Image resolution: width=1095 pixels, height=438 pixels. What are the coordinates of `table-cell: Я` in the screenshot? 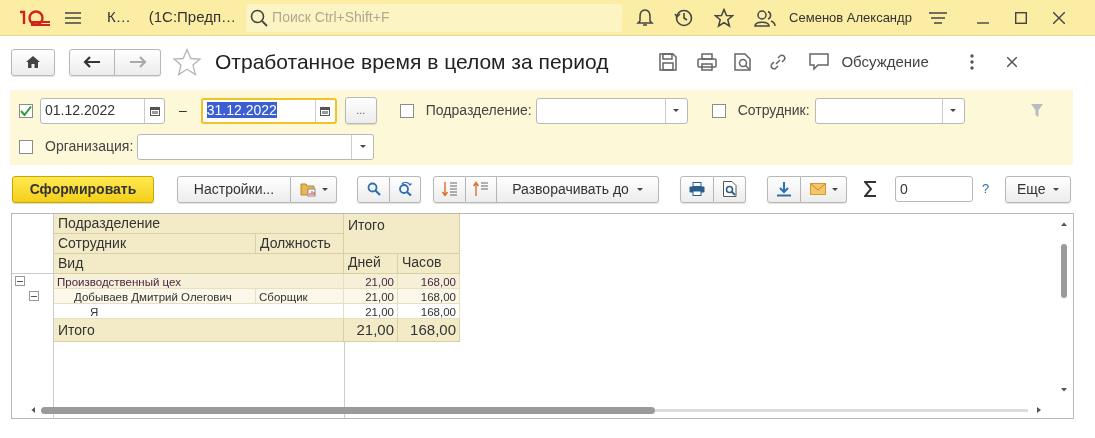 It's located at (199, 311).